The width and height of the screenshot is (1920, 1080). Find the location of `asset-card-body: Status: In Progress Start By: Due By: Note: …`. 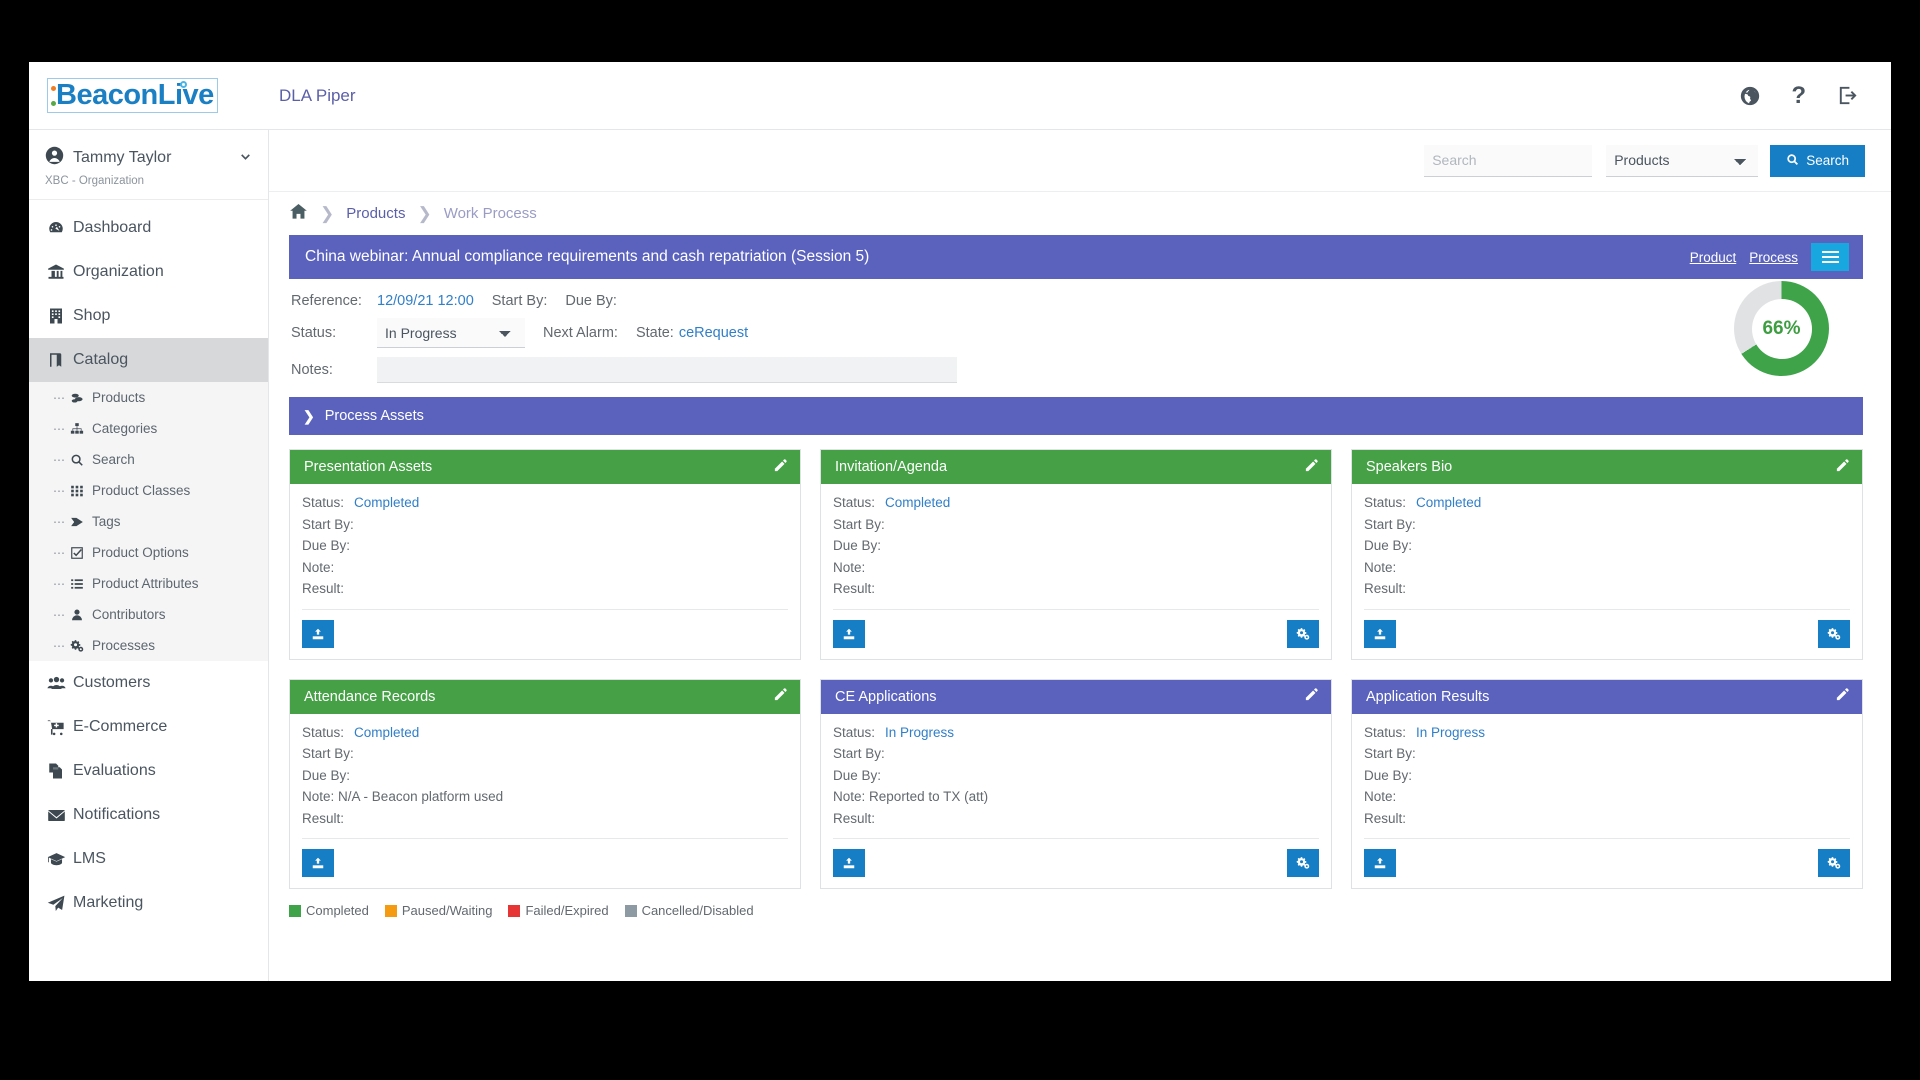

asset-card-body: Status: In Progress Start By: Due By: Note: … is located at coordinates (1076, 772).